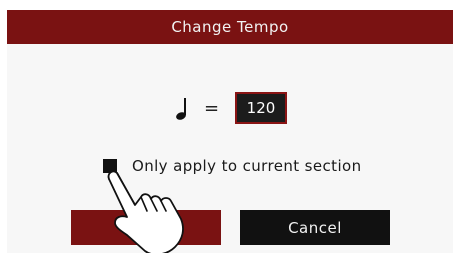 The image size is (453, 253). I want to click on cancel-button-label: Cancel, so click(315, 227).